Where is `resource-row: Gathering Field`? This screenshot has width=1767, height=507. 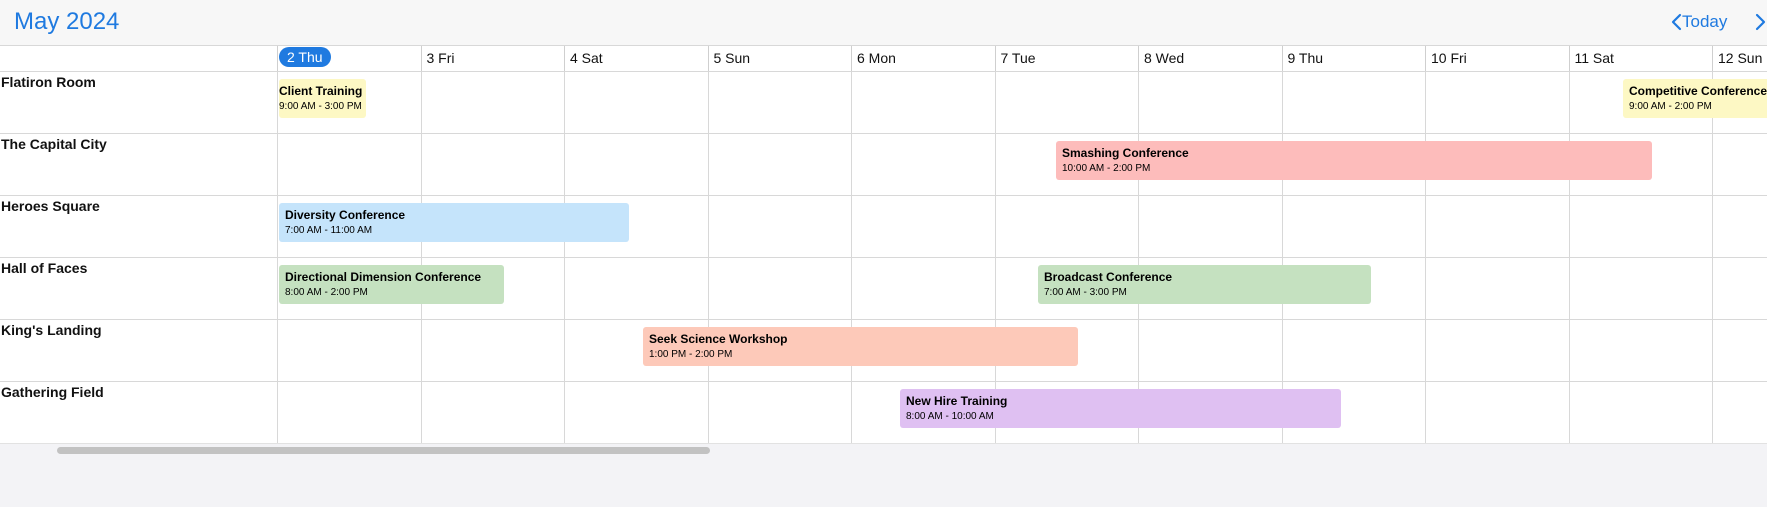
resource-row: Gathering Field is located at coordinates (883, 413).